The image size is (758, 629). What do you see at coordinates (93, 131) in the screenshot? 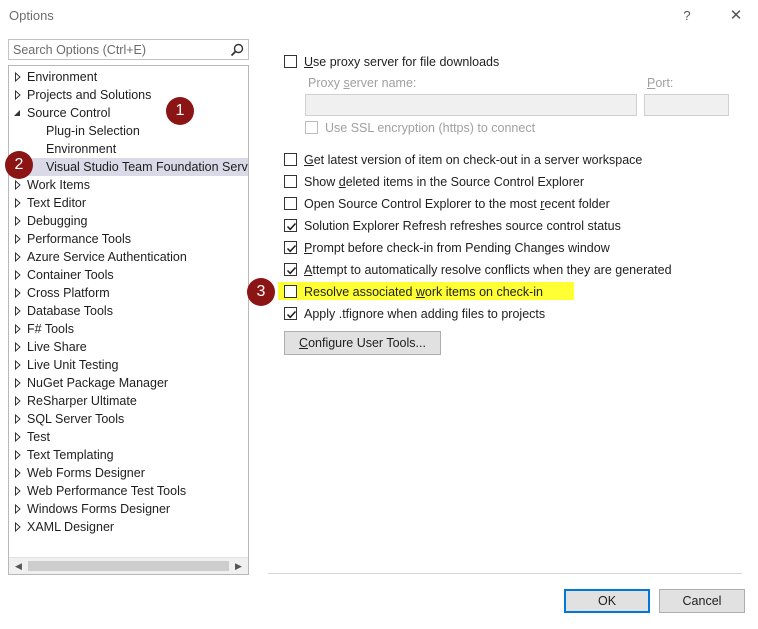
I see `tree-item-label: Plug-in Selection` at bounding box center [93, 131].